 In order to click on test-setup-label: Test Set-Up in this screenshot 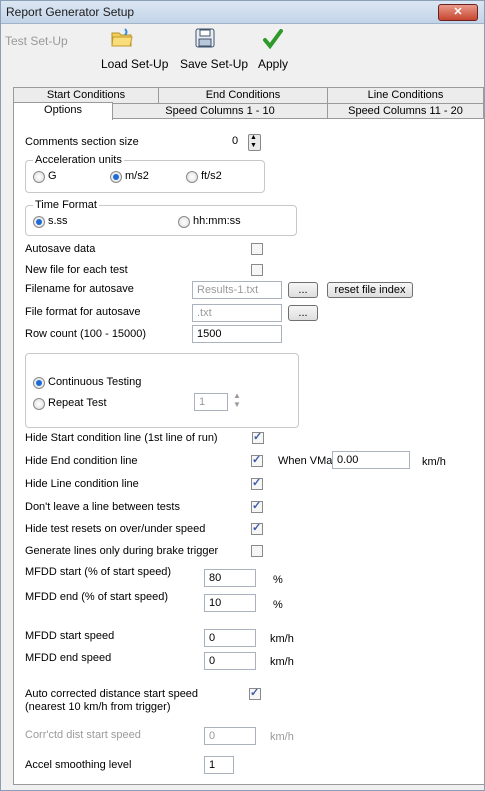, I will do `click(36, 41)`.